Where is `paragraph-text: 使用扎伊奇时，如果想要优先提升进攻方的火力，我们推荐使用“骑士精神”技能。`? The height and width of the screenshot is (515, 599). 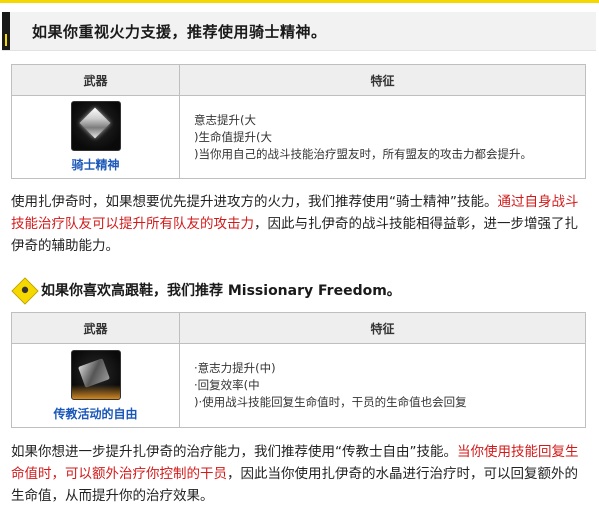
paragraph-text: 使用扎伊奇时，如果想要优先提升进攻方的火力，我们推荐使用“骑士精神”技能。 is located at coordinates (254, 202).